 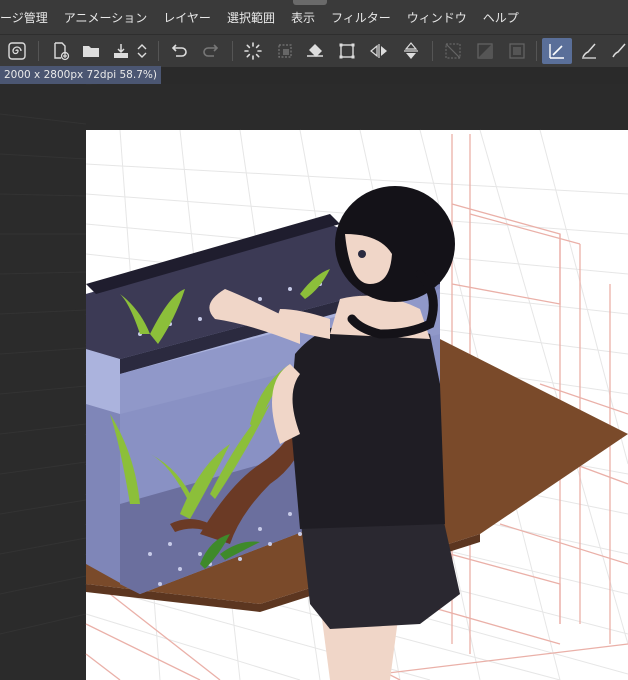 I want to click on frame-icon, so click(x=517, y=51).